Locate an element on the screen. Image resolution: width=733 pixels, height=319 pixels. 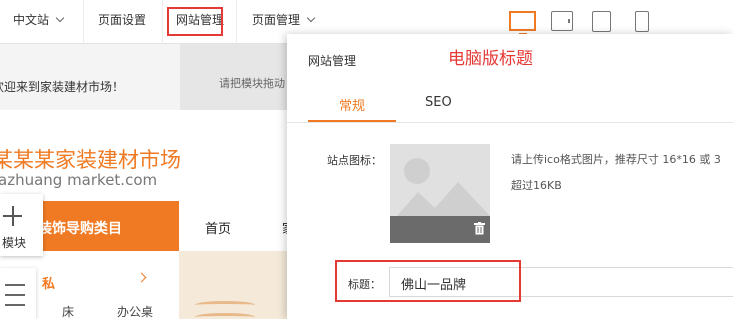
tab-seo: SEO is located at coordinates (438, 102).